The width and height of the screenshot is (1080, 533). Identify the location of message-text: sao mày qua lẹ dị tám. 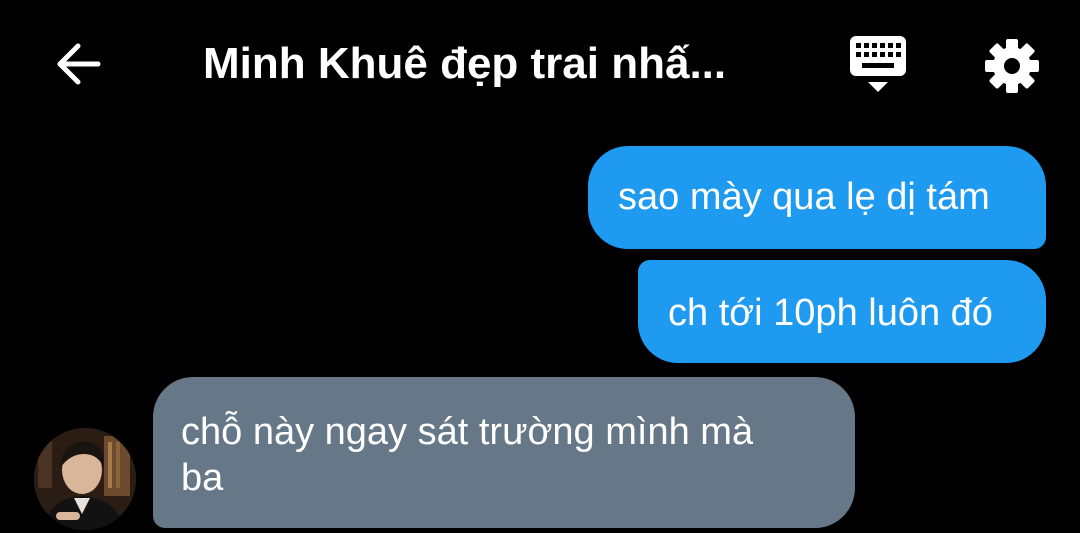
(804, 197).